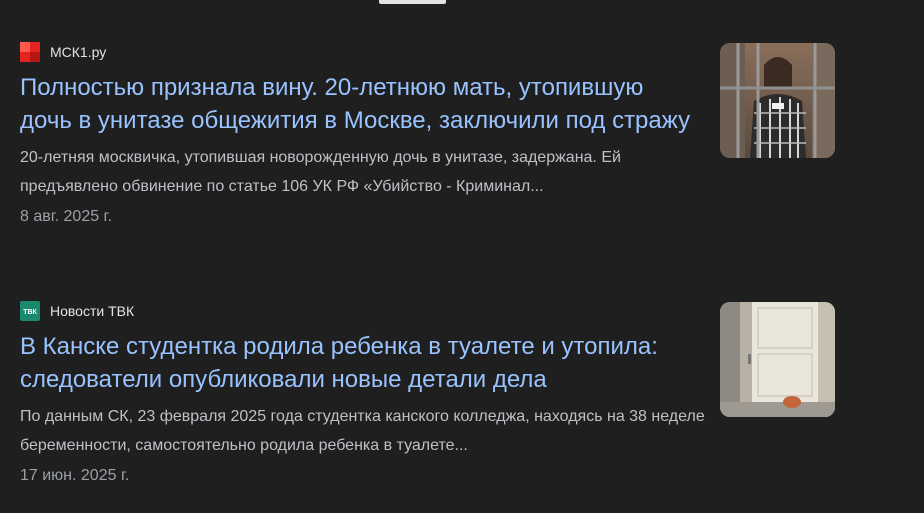 The image size is (924, 513). Describe the element at coordinates (78, 52) in the screenshot. I see `source-name: МСК1.ру` at that location.